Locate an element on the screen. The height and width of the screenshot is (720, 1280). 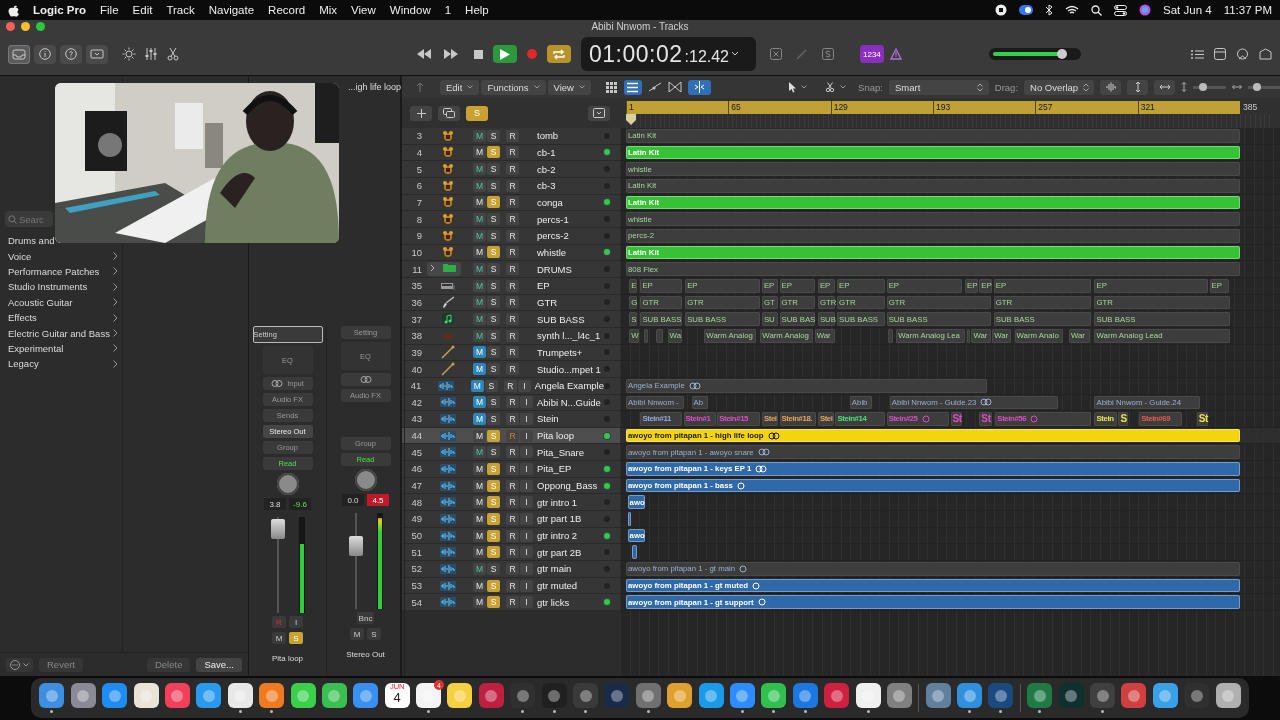
add-track-button is located at coordinates (421, 113).